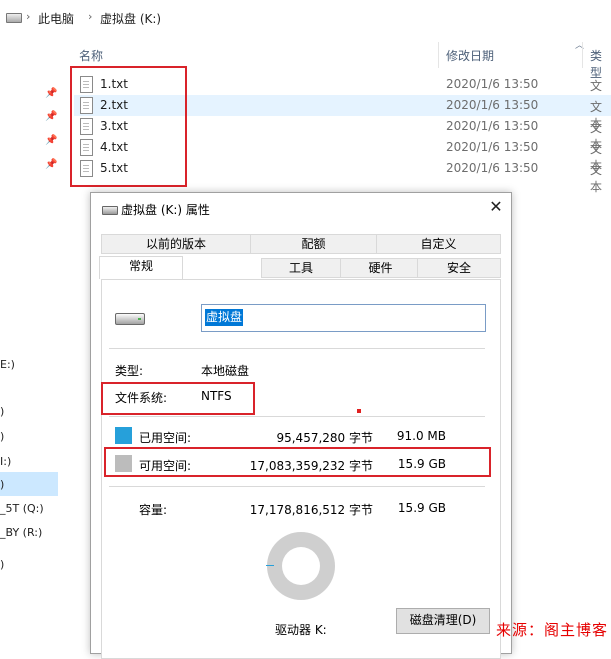 This screenshot has height=659, width=611. Describe the element at coordinates (359, 411) in the screenshot. I see `annotation-dot` at that location.